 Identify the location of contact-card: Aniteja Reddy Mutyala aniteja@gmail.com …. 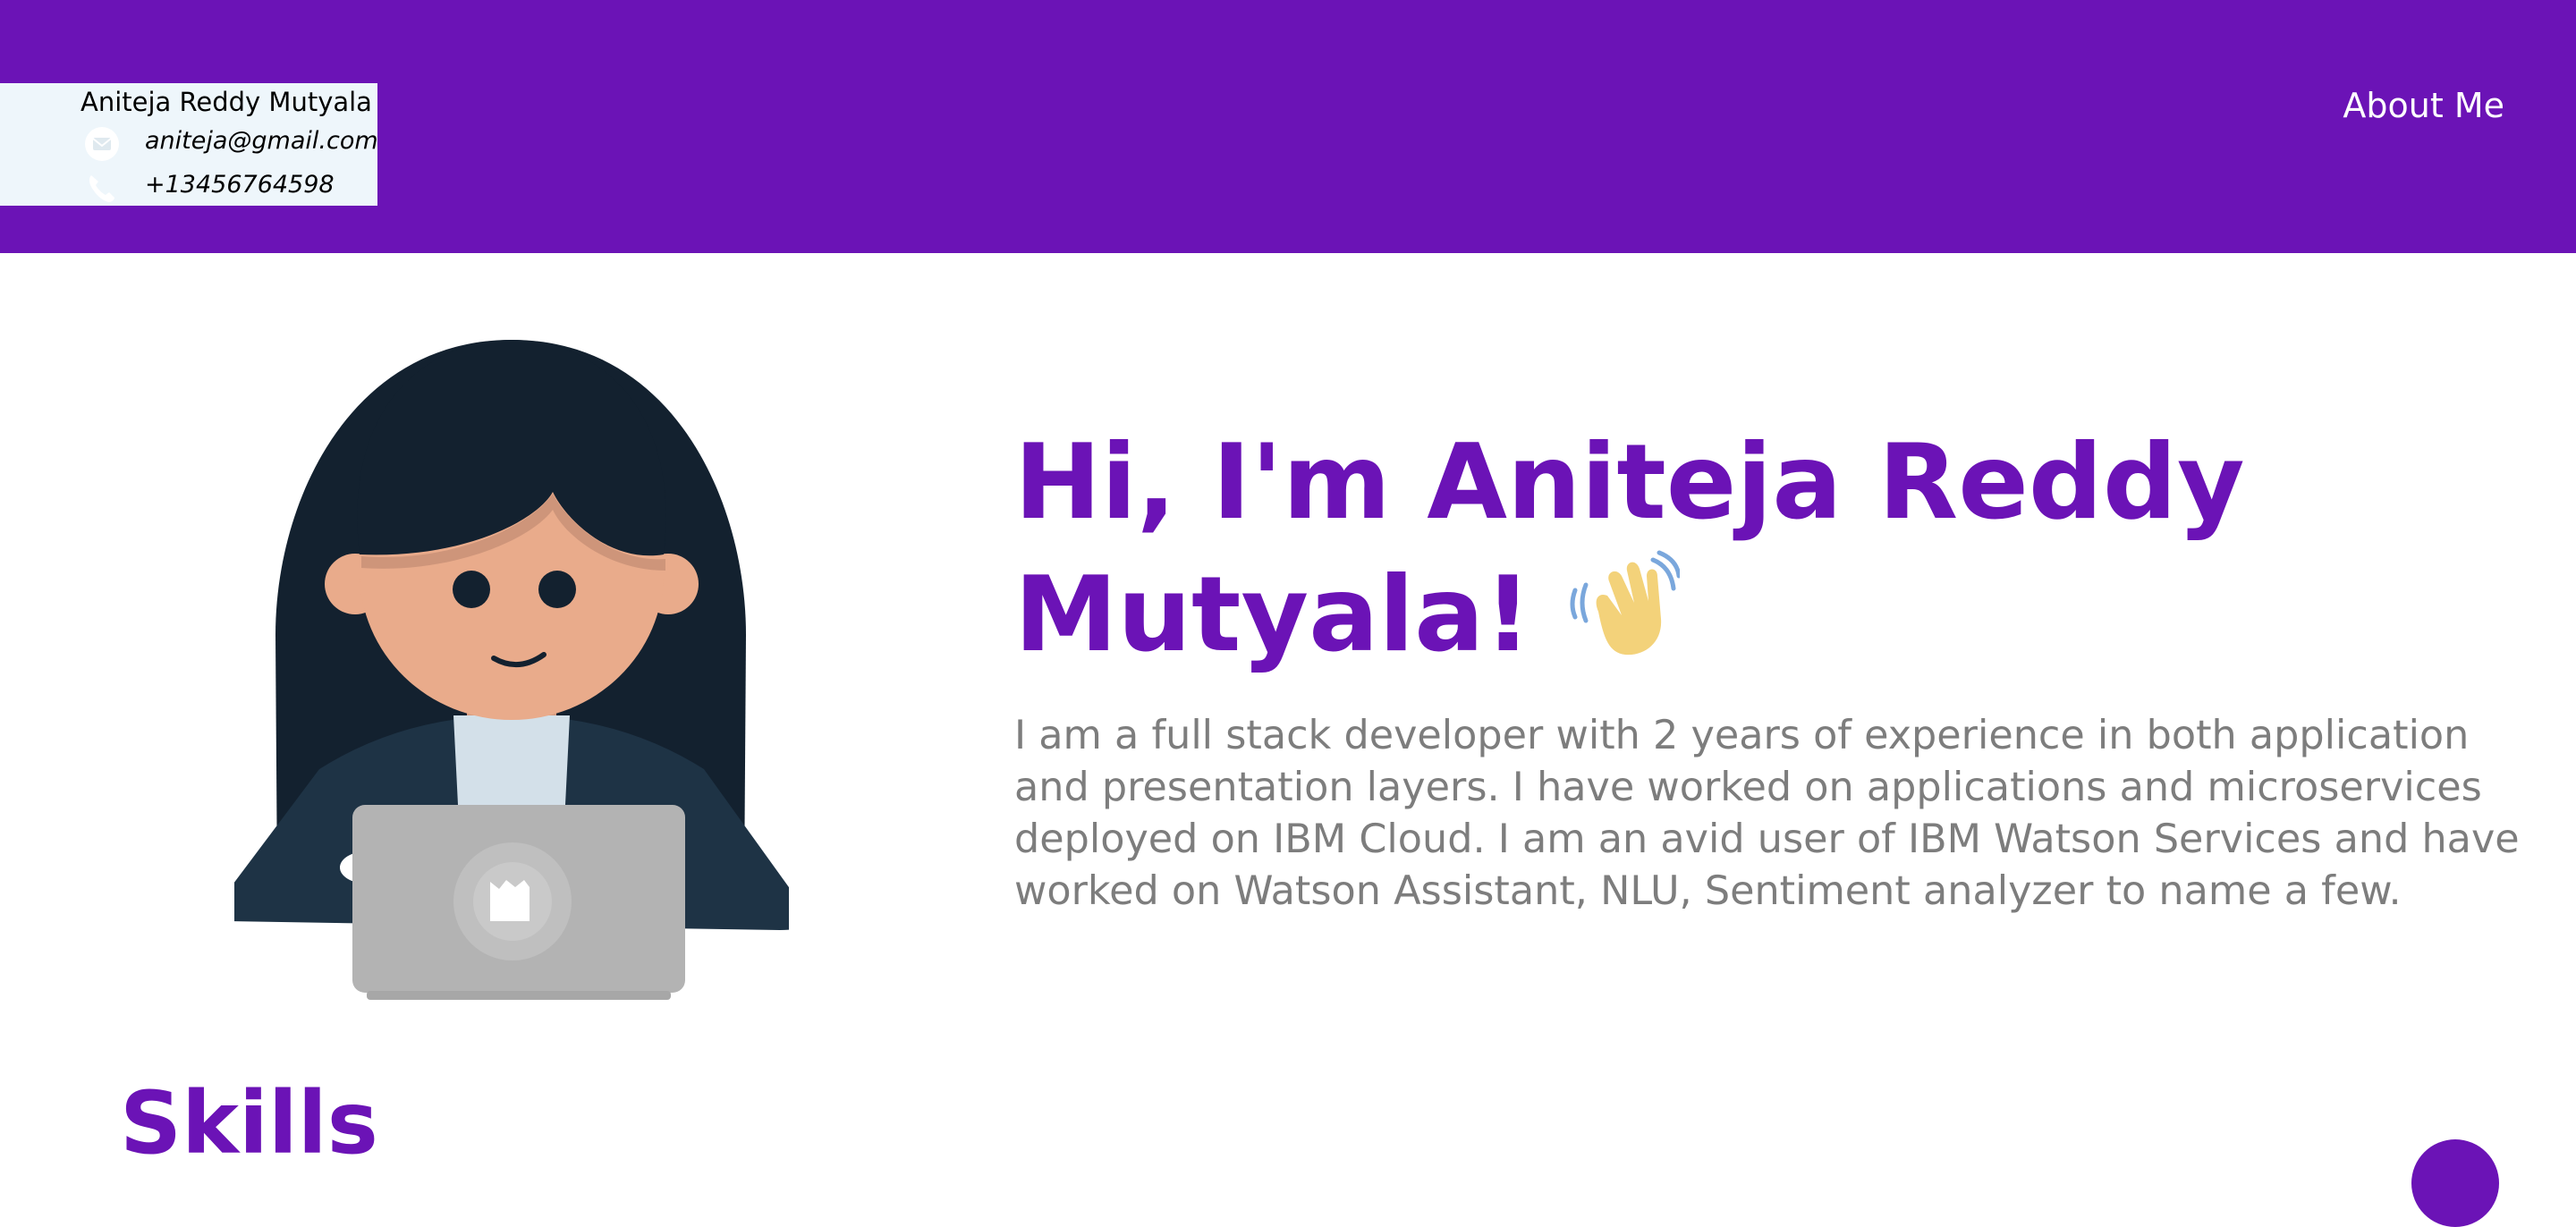
(188, 144).